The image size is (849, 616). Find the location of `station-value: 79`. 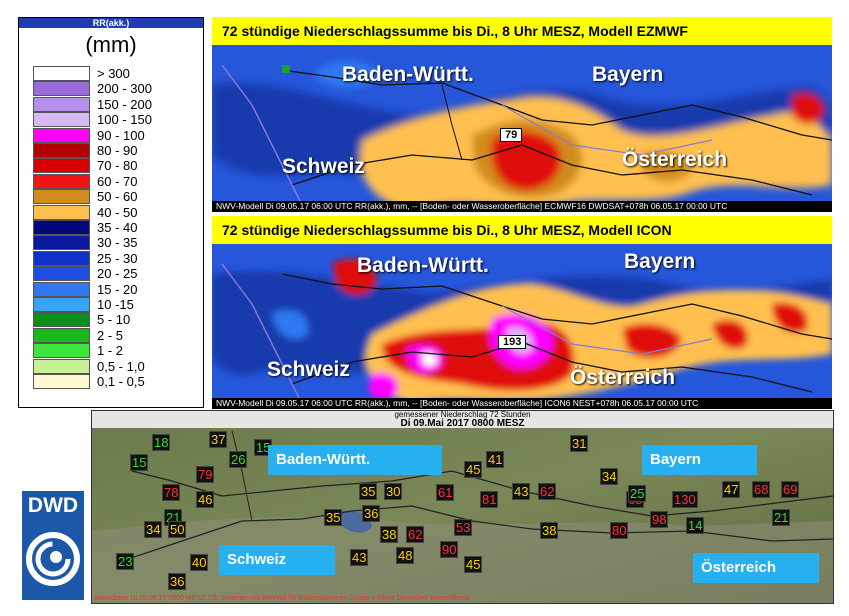

station-value: 79 is located at coordinates (205, 474).